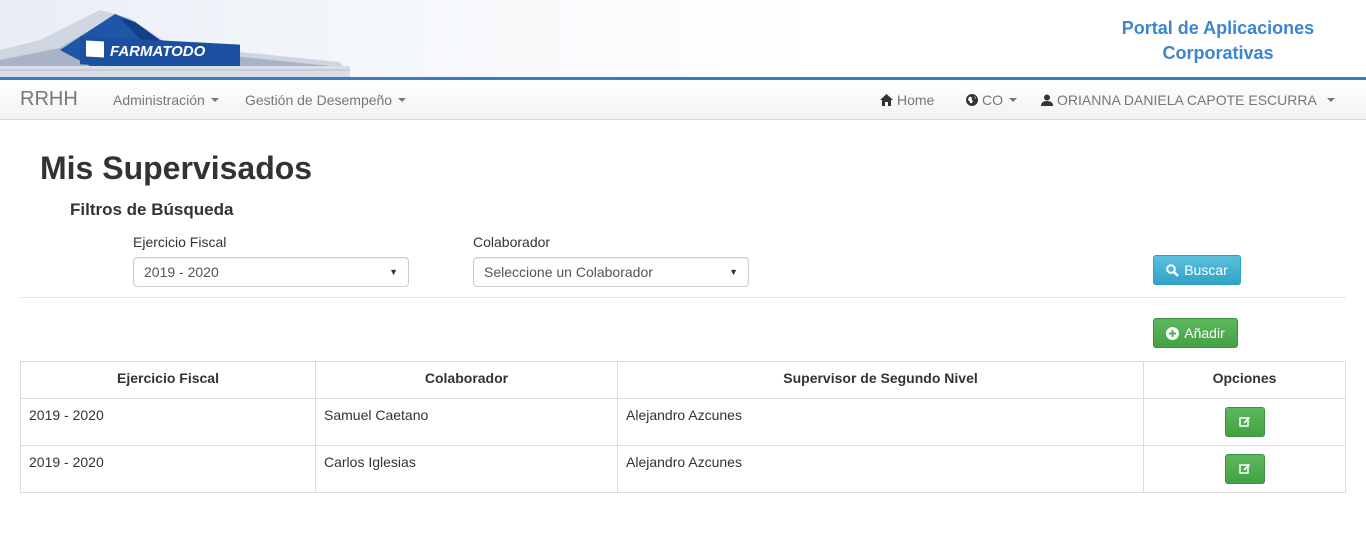 Image resolution: width=1366 pixels, height=539 pixels. What do you see at coordinates (880, 380) in the screenshot?
I see `column-header-supervisor: Supervisor de Segundo Nivel` at bounding box center [880, 380].